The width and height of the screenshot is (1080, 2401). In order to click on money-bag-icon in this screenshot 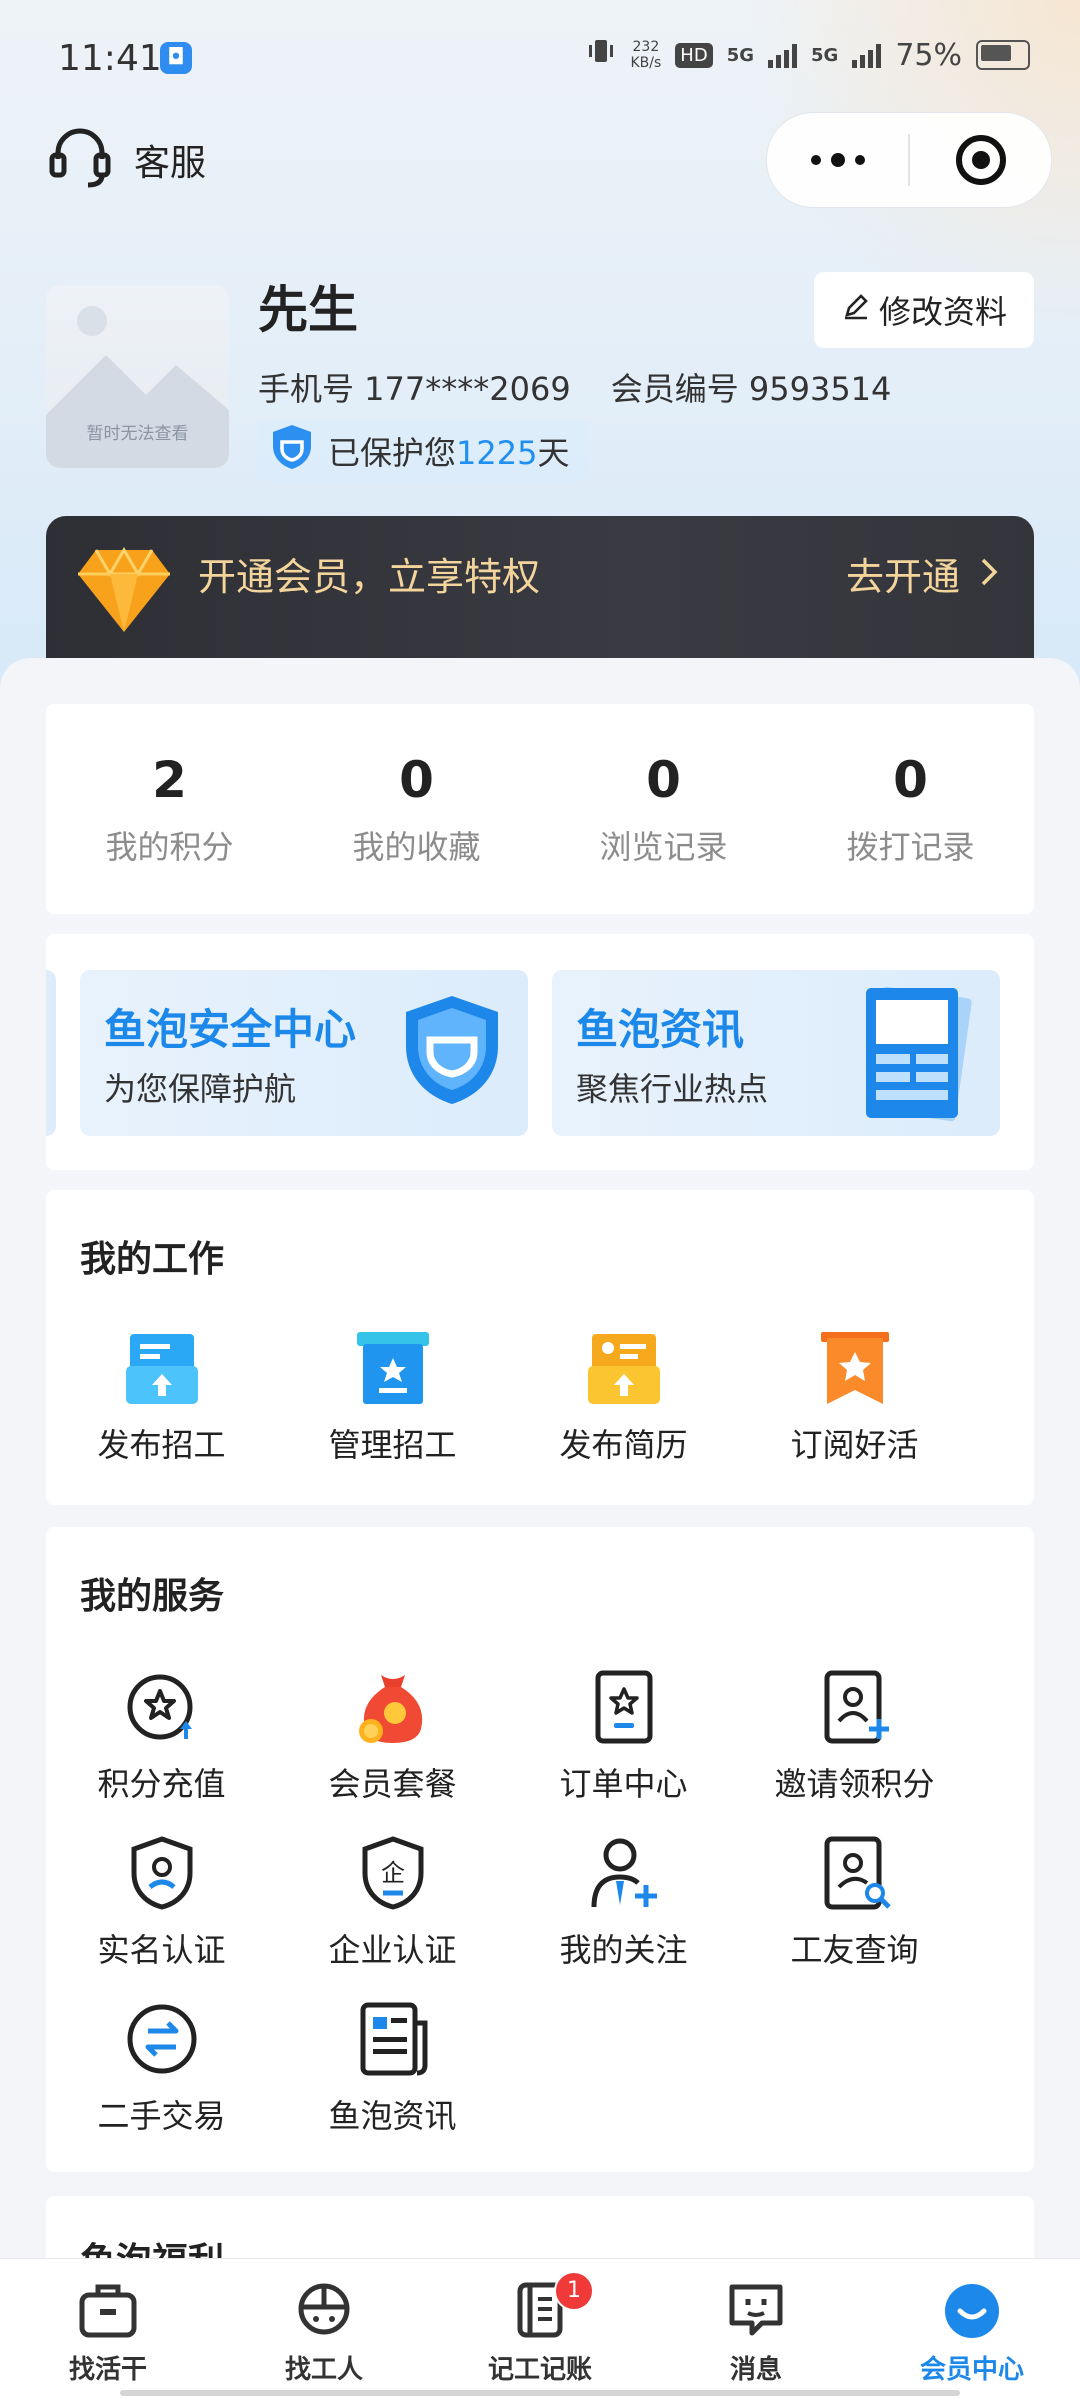, I will do `click(393, 1707)`.